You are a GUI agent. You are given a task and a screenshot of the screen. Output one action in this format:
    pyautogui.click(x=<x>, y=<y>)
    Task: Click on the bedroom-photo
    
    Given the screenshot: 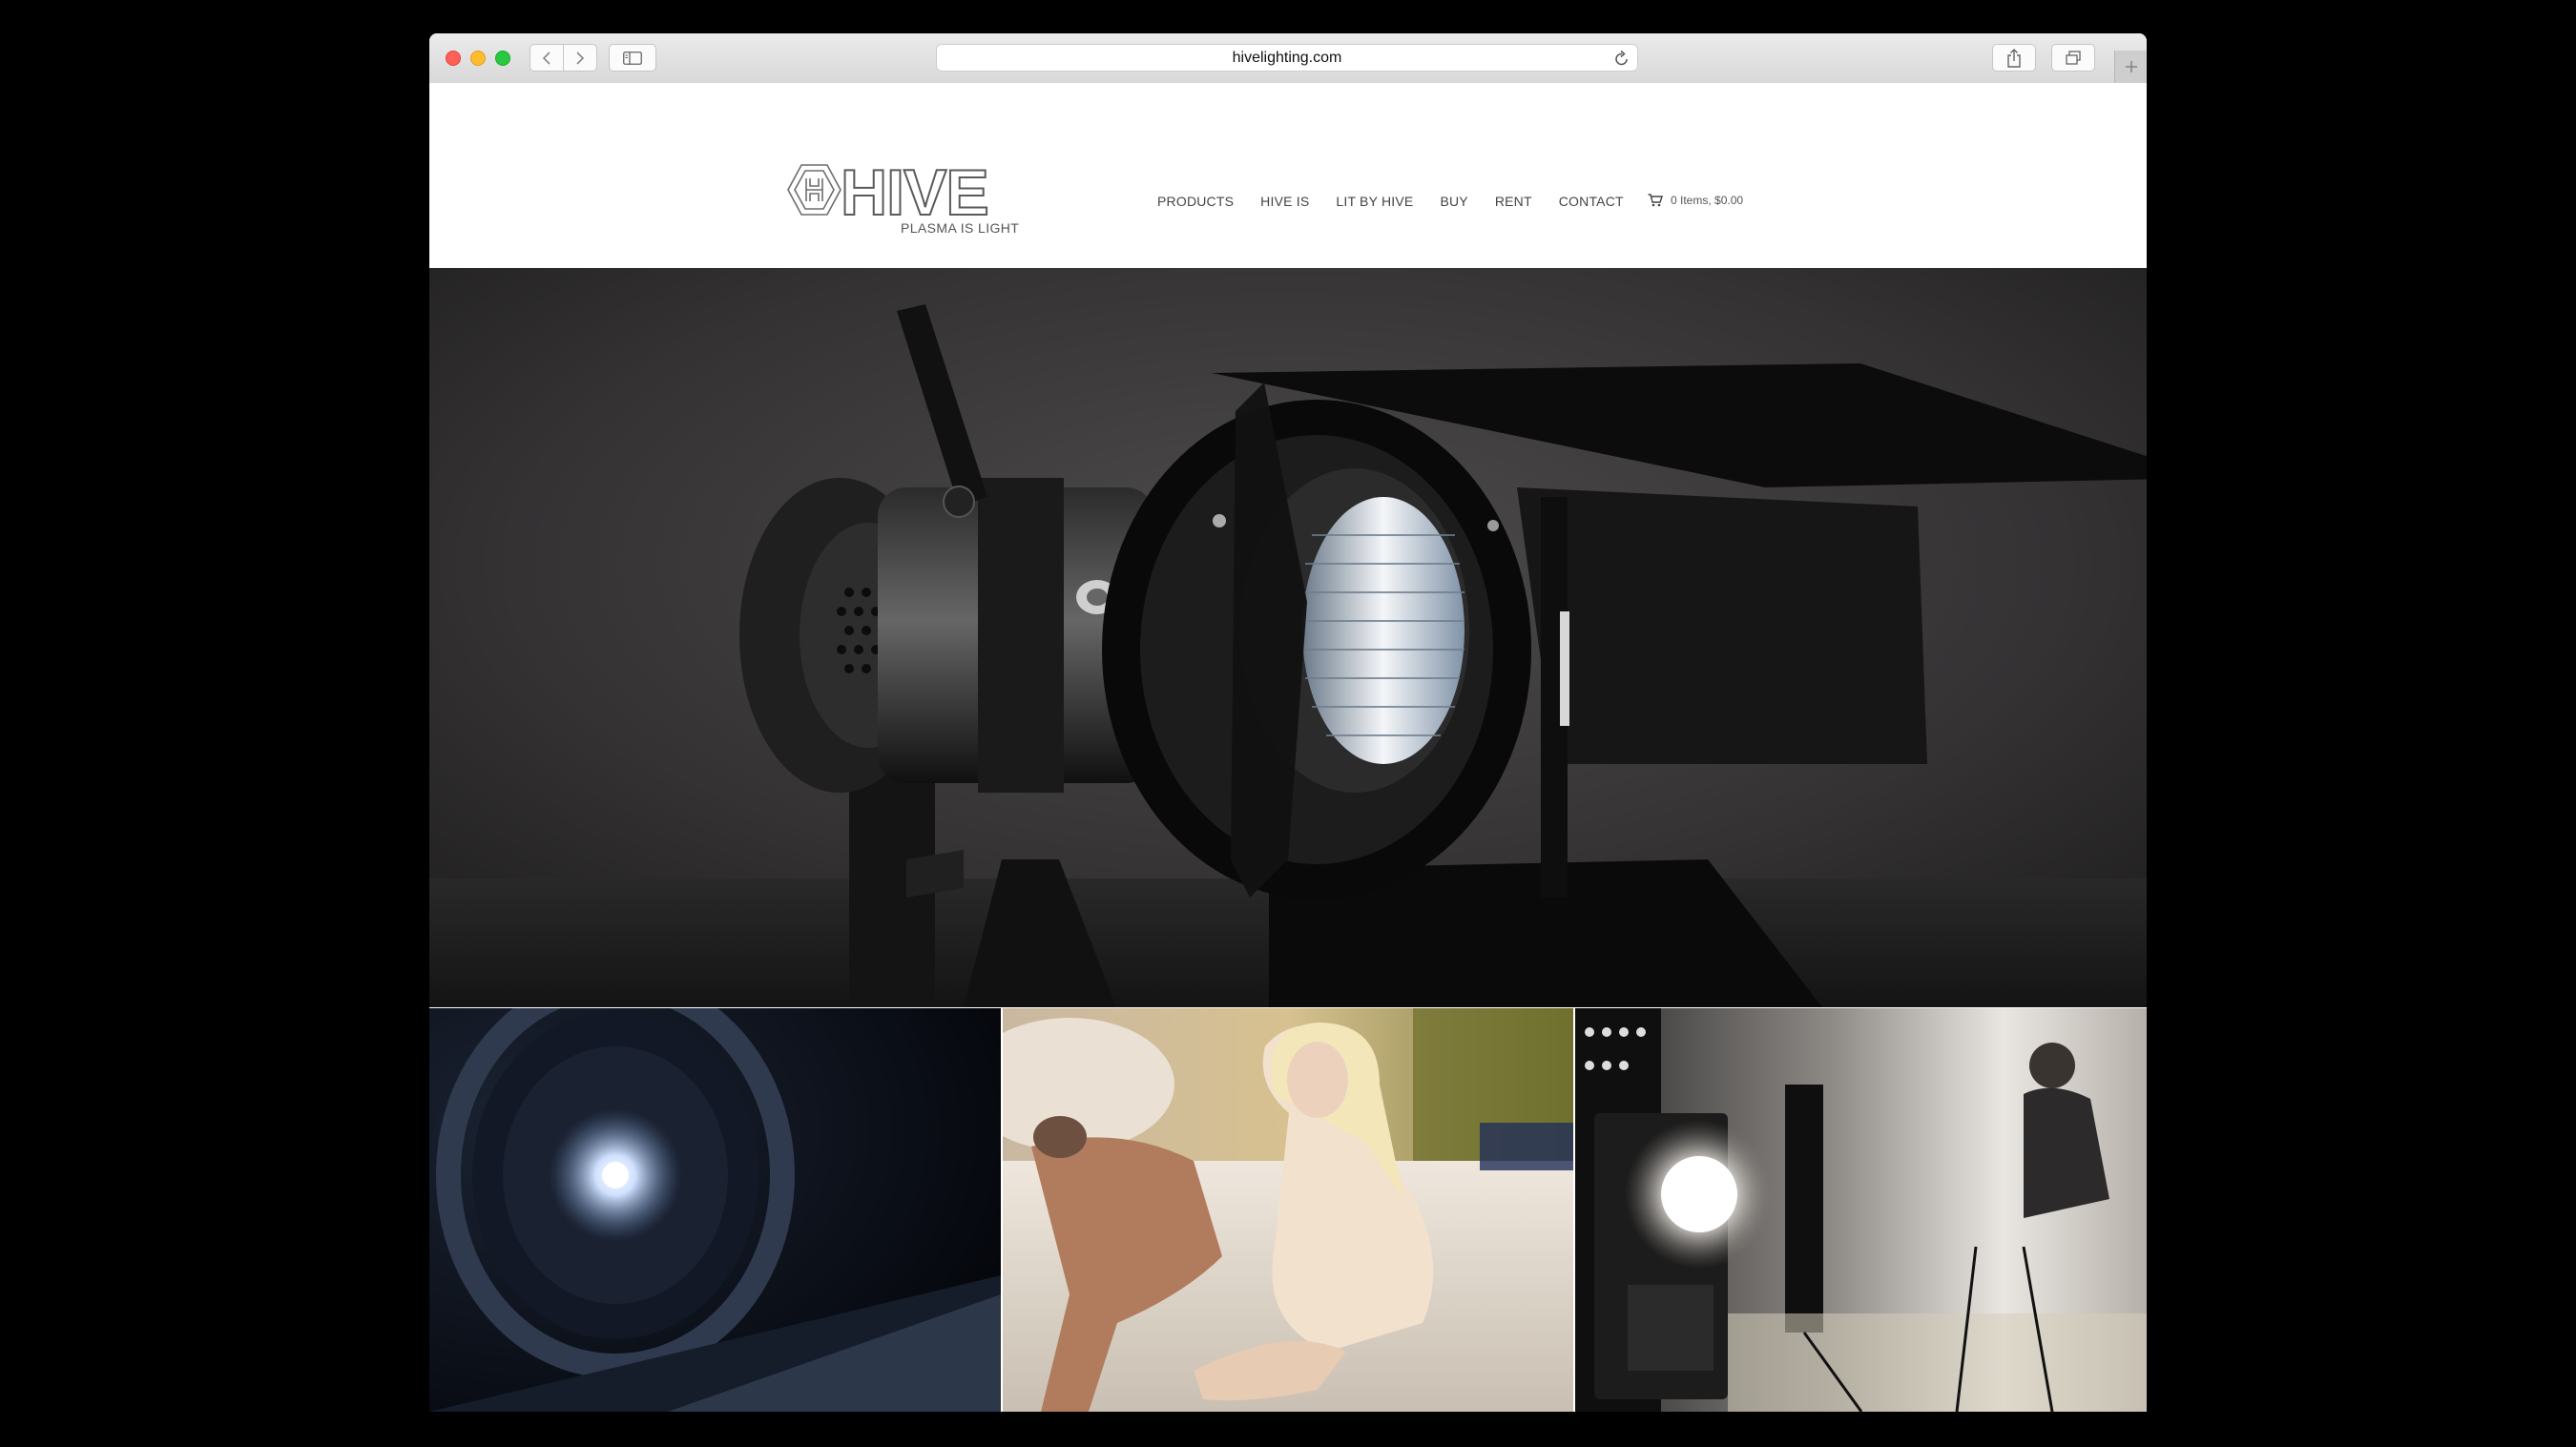 What is the action you would take?
    pyautogui.click(x=1288, y=1210)
    